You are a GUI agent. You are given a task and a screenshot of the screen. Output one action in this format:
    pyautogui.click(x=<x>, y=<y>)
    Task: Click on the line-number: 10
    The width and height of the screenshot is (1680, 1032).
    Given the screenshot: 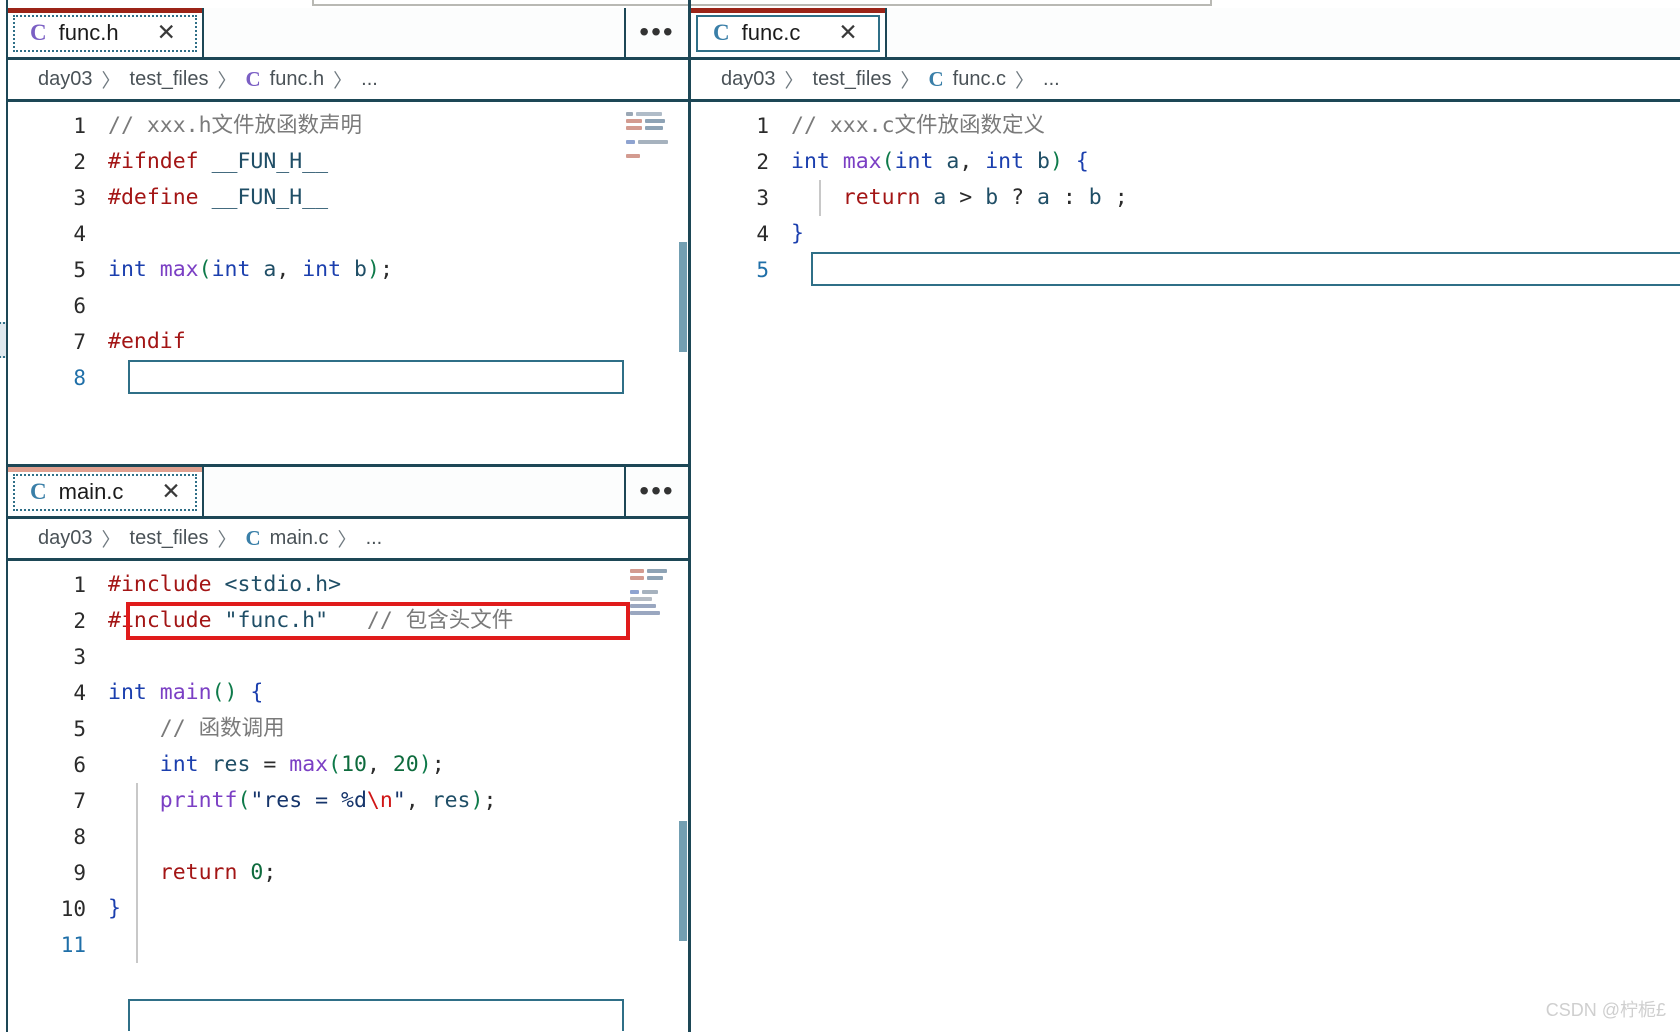 What is the action you would take?
    pyautogui.click(x=73, y=909)
    